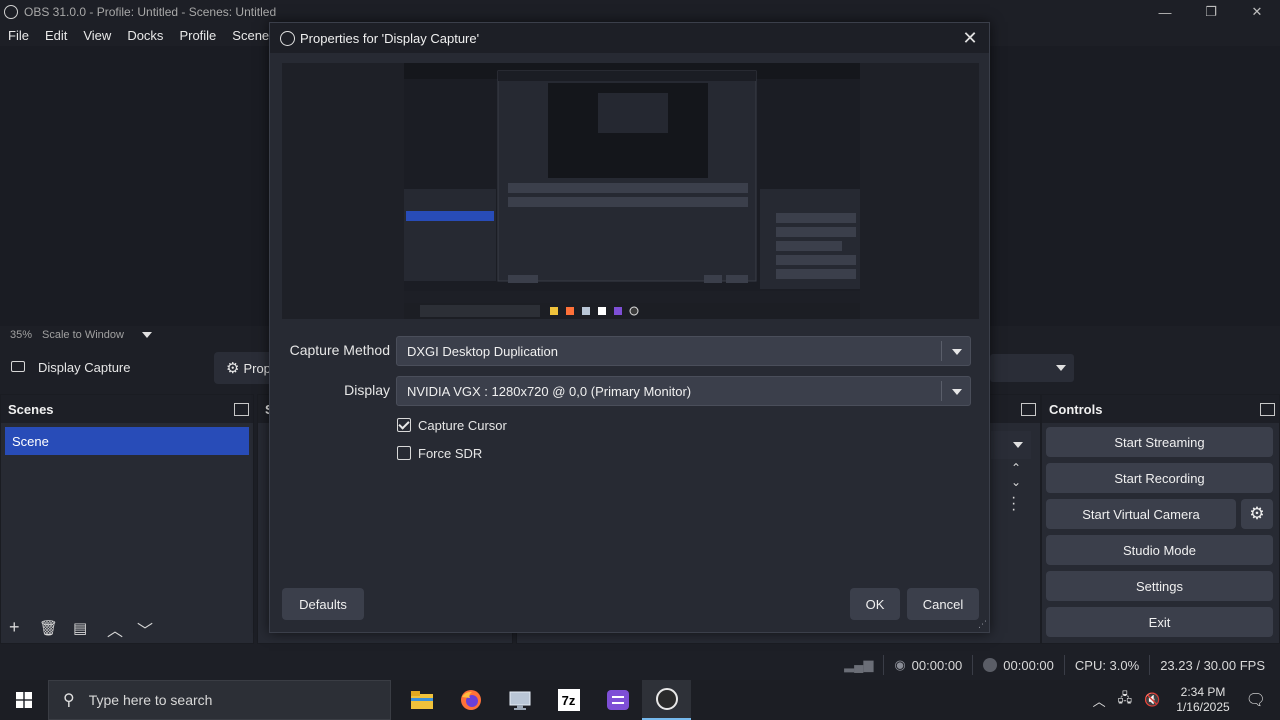 The image size is (1280, 720). Describe the element at coordinates (127, 409) in the screenshot. I see `scenes-dock-header: Scenes` at that location.